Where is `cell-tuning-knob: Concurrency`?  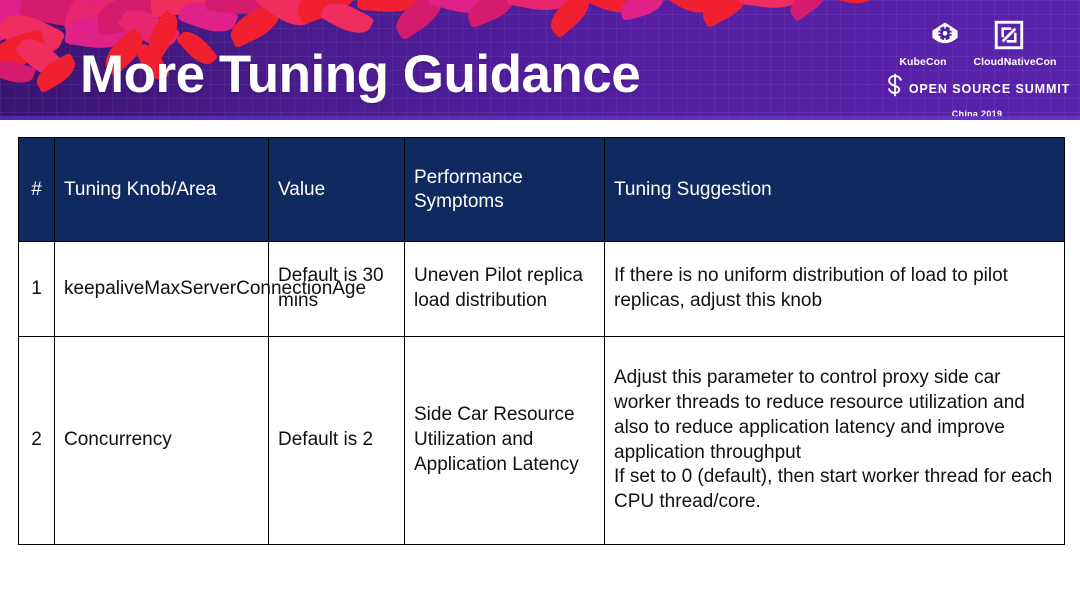
cell-tuning-knob: Concurrency is located at coordinates (161, 440).